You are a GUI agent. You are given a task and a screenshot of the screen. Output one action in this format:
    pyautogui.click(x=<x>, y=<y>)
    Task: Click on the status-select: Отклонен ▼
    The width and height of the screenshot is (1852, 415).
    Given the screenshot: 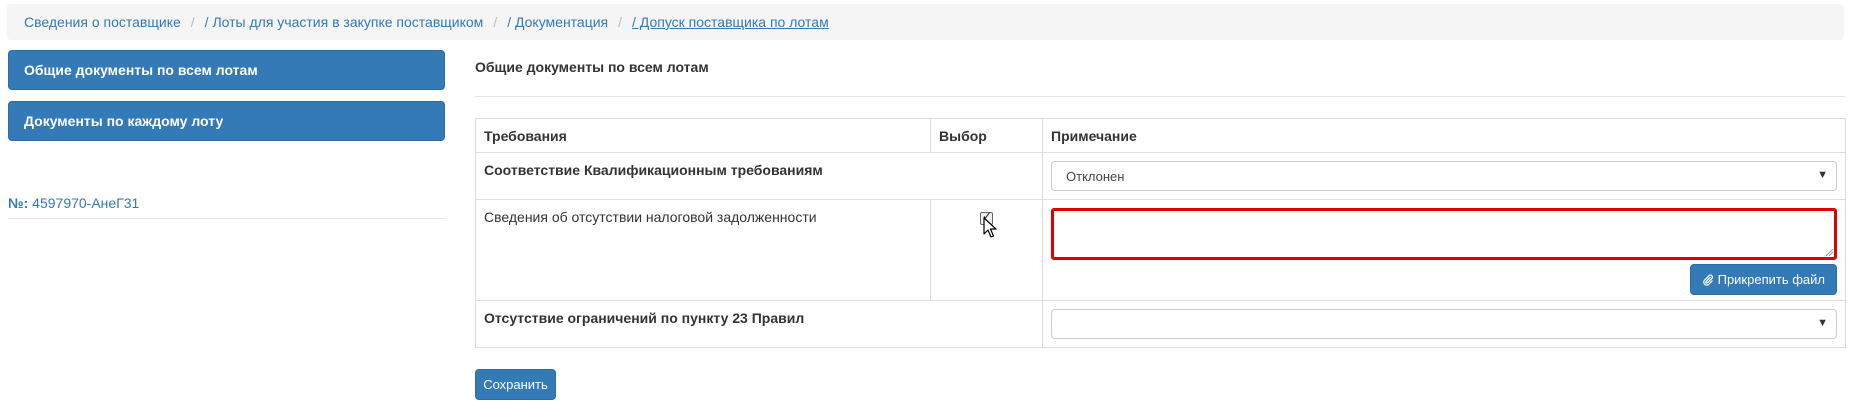 What is the action you would take?
    pyautogui.click(x=1444, y=176)
    